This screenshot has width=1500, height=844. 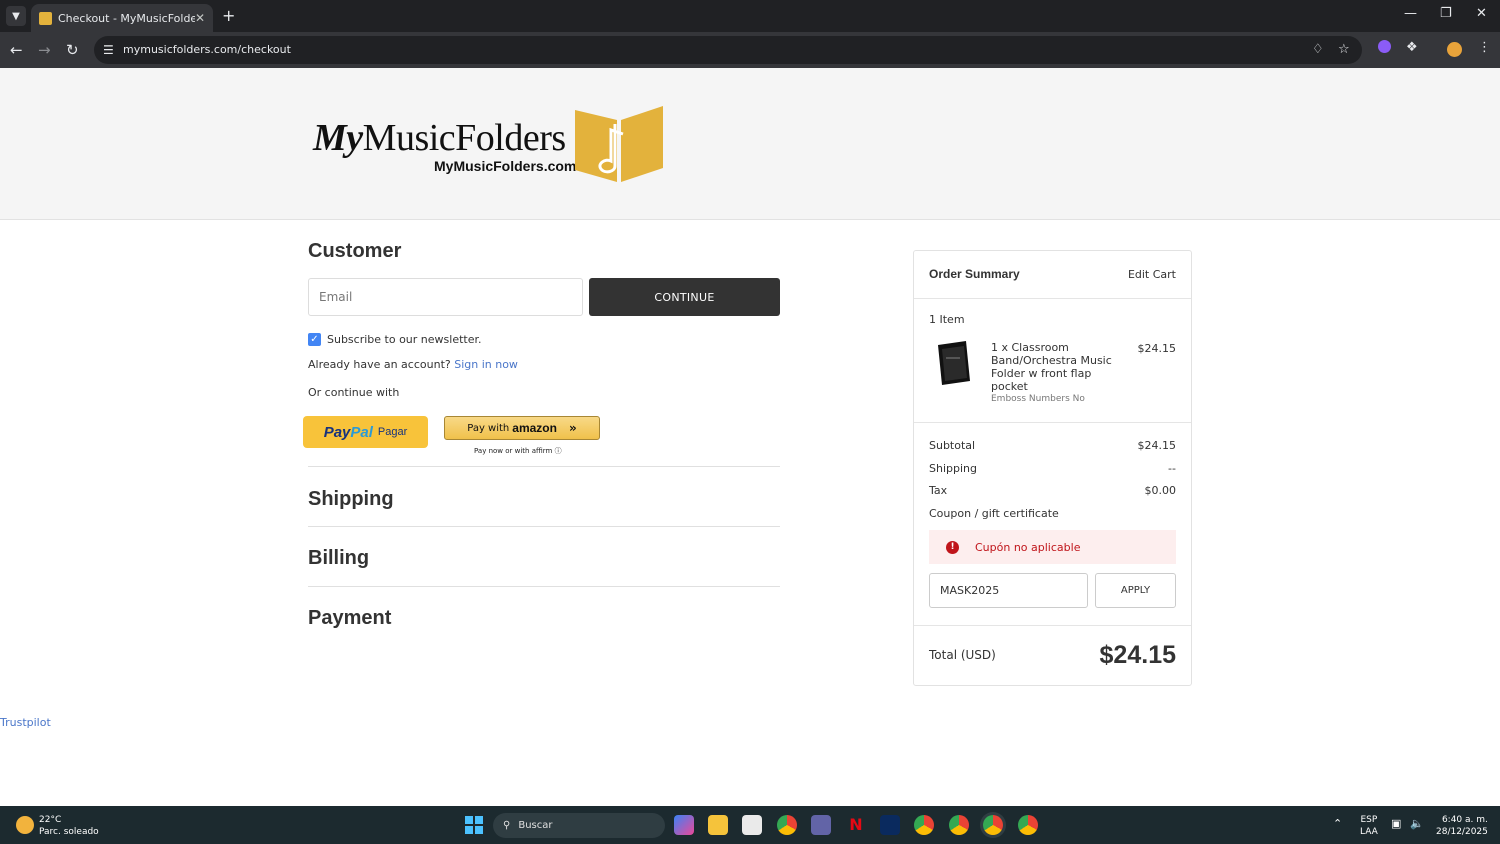 I want to click on newsletter-checkbox: ✓, so click(x=314, y=339).